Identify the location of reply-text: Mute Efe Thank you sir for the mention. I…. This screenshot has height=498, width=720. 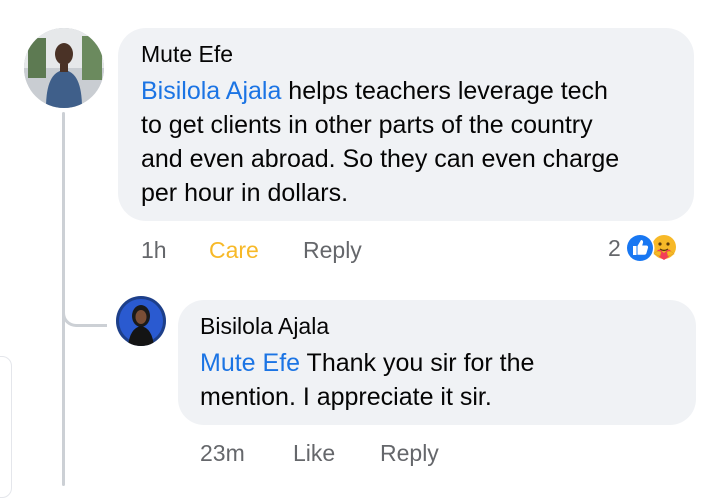
(440, 380).